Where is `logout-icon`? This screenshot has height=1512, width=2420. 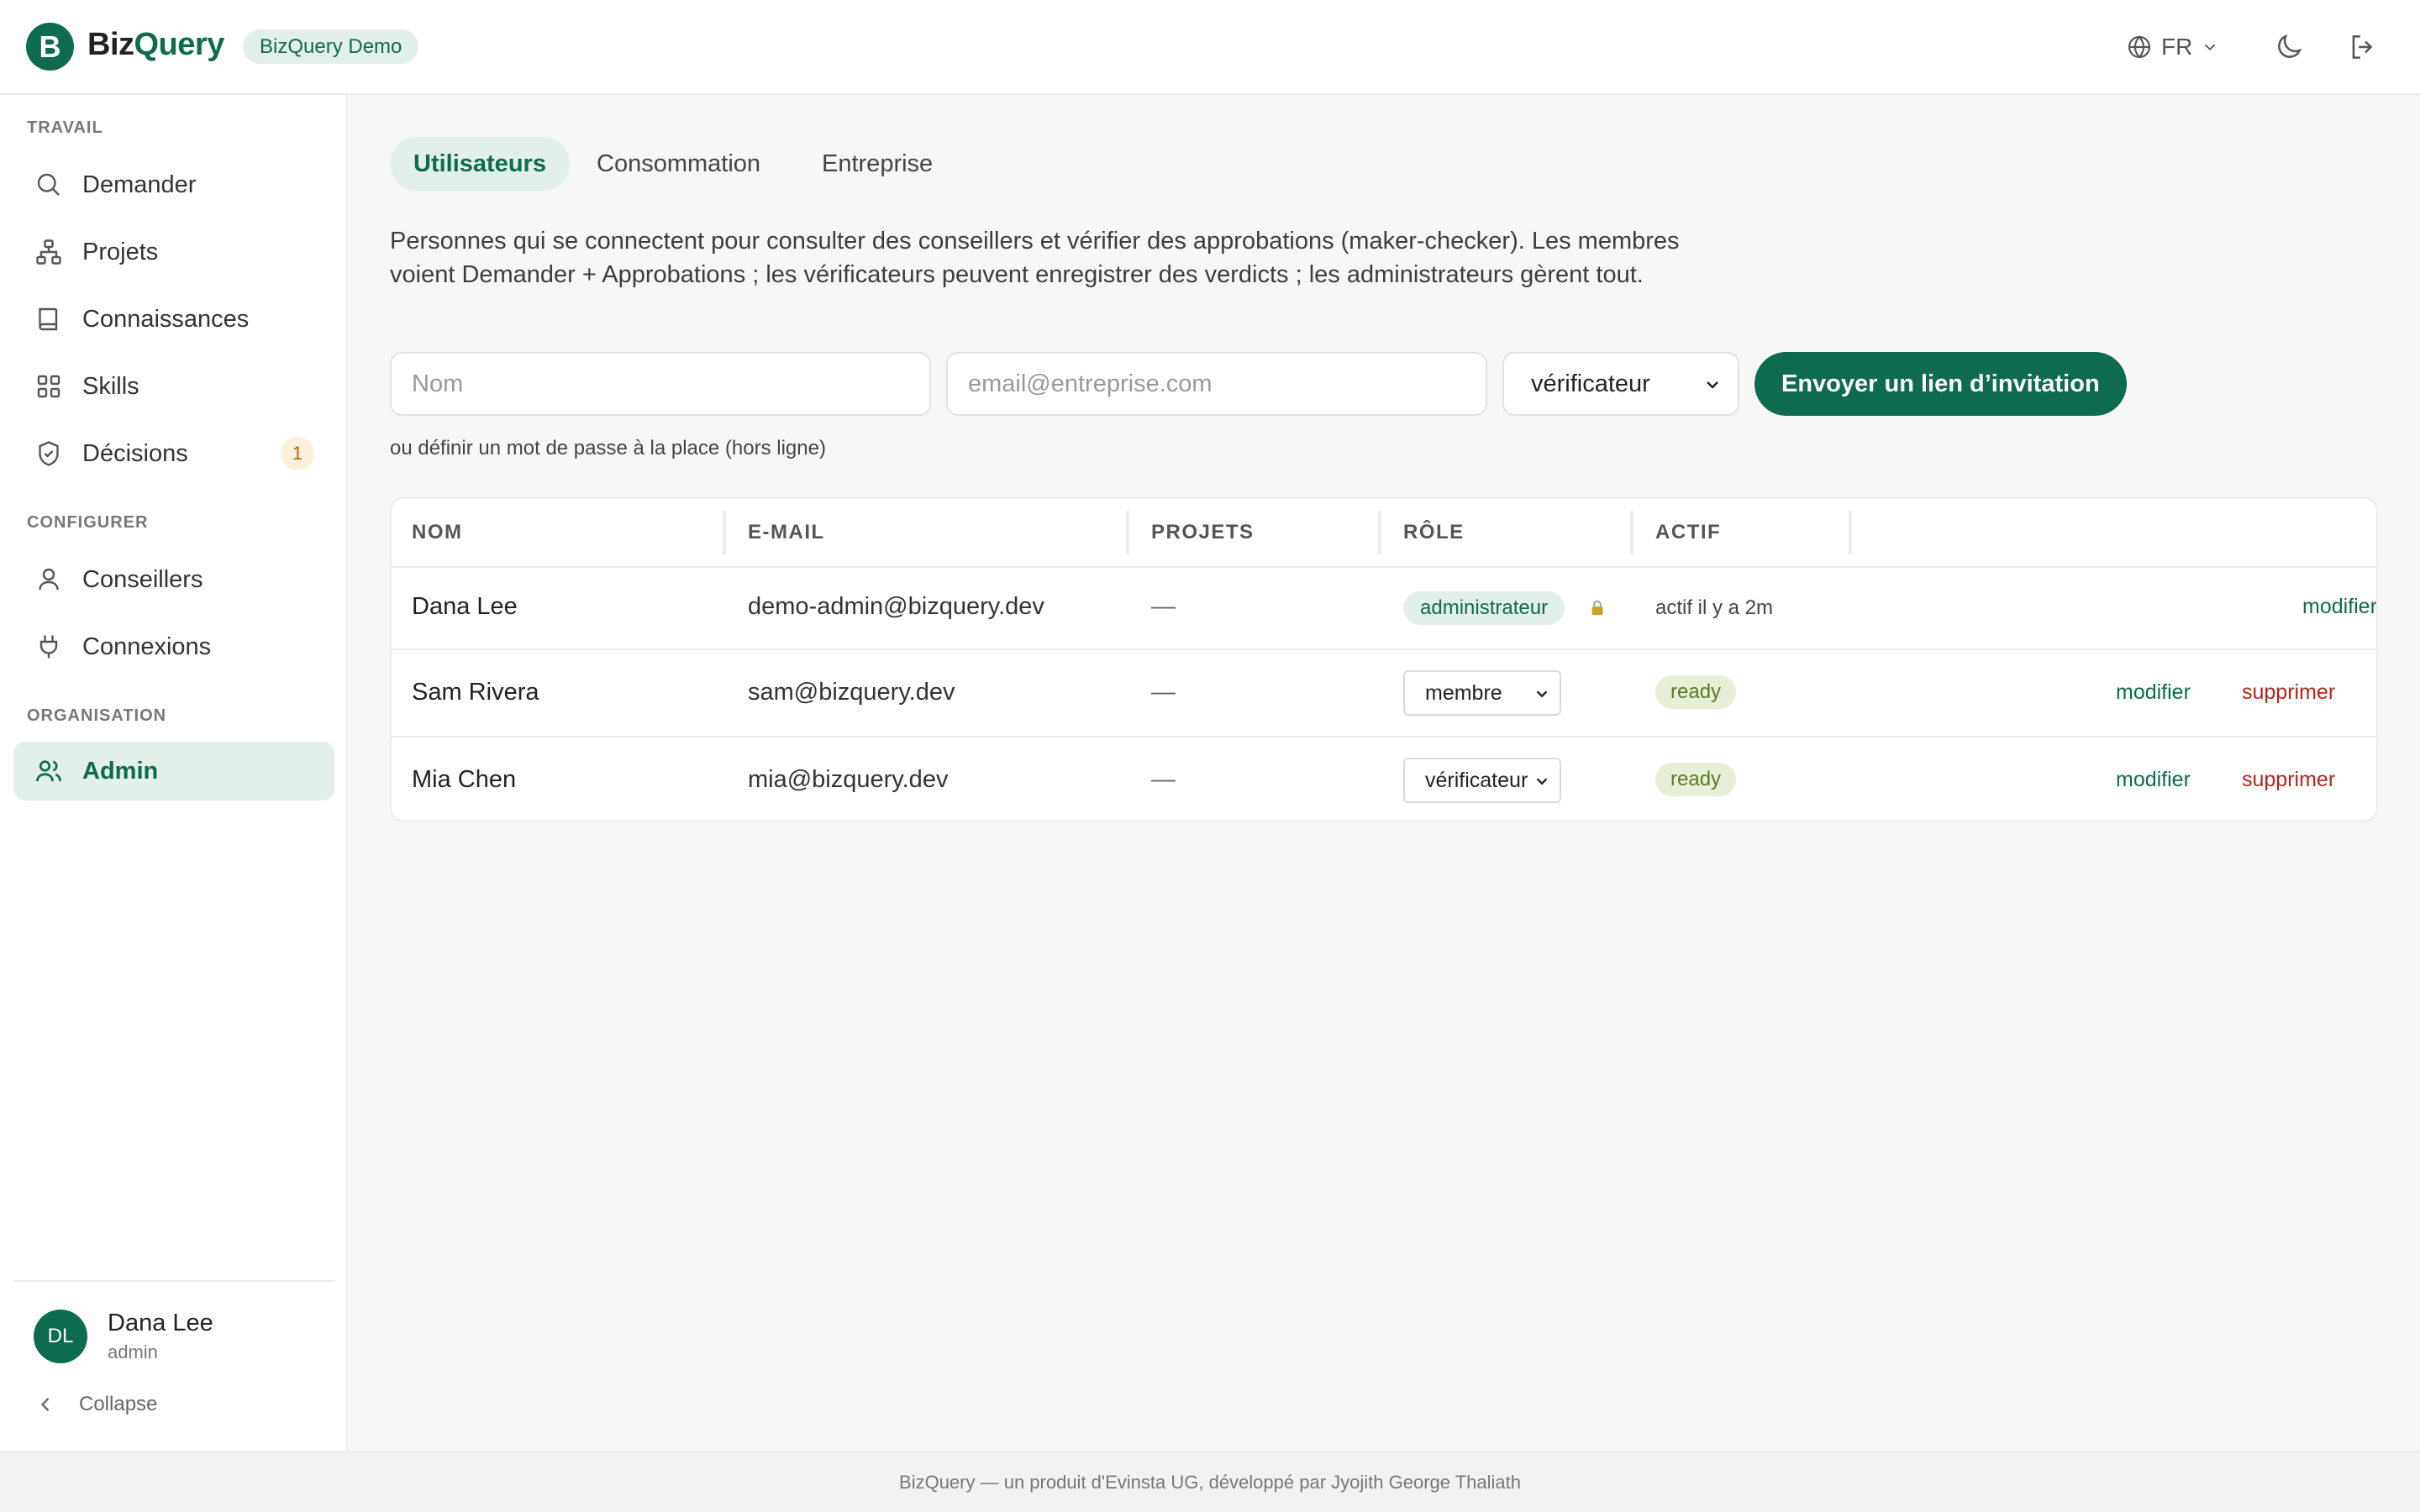
logout-icon is located at coordinates (2362, 47).